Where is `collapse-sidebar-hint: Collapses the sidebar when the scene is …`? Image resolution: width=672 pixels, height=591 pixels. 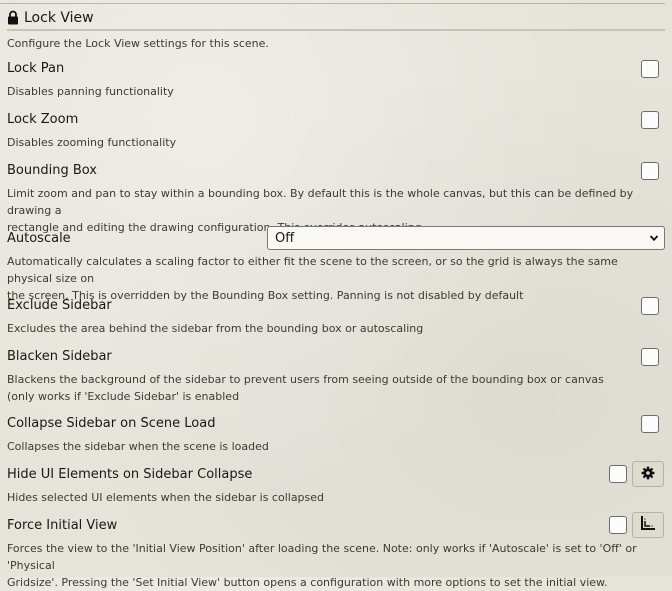
collapse-sidebar-hint: Collapses the sidebar when the scene is … is located at coordinates (138, 446).